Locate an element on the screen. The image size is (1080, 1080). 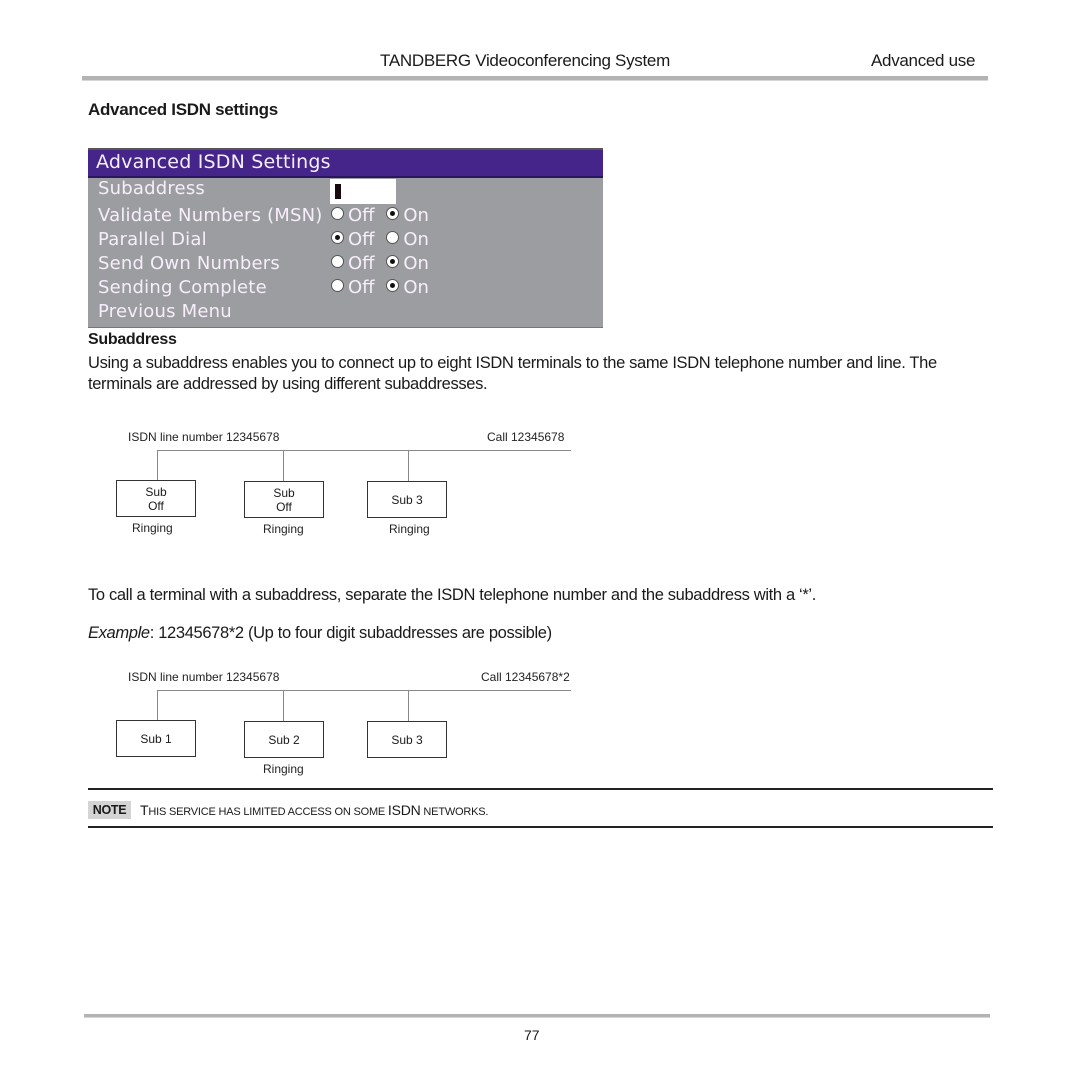
terminal-box: Sub 2 is located at coordinates (284, 739).